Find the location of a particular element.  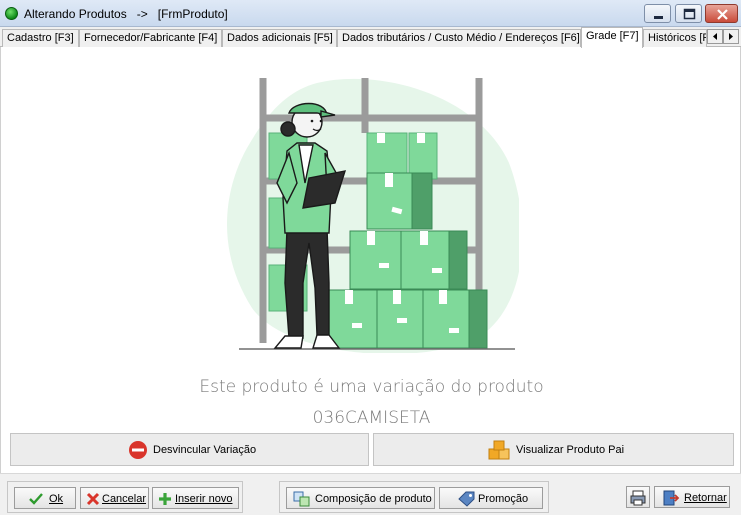

chevron-left-icon is located at coordinates (715, 36).